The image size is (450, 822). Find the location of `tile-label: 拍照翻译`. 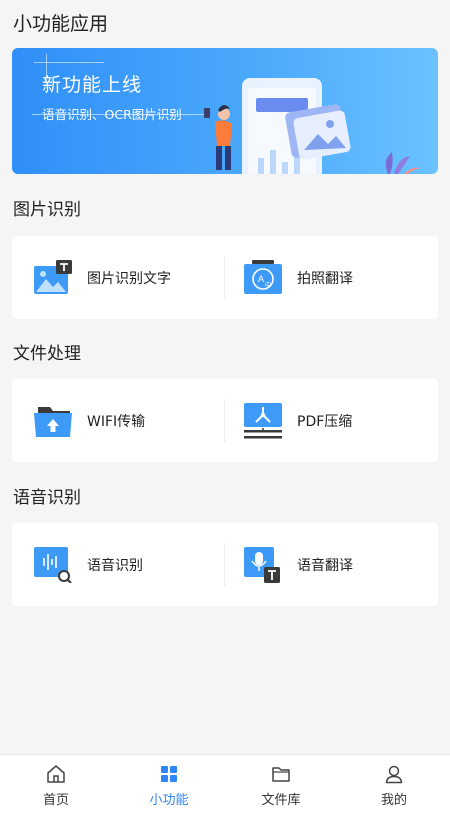

tile-label: 拍照翻译 is located at coordinates (325, 278).